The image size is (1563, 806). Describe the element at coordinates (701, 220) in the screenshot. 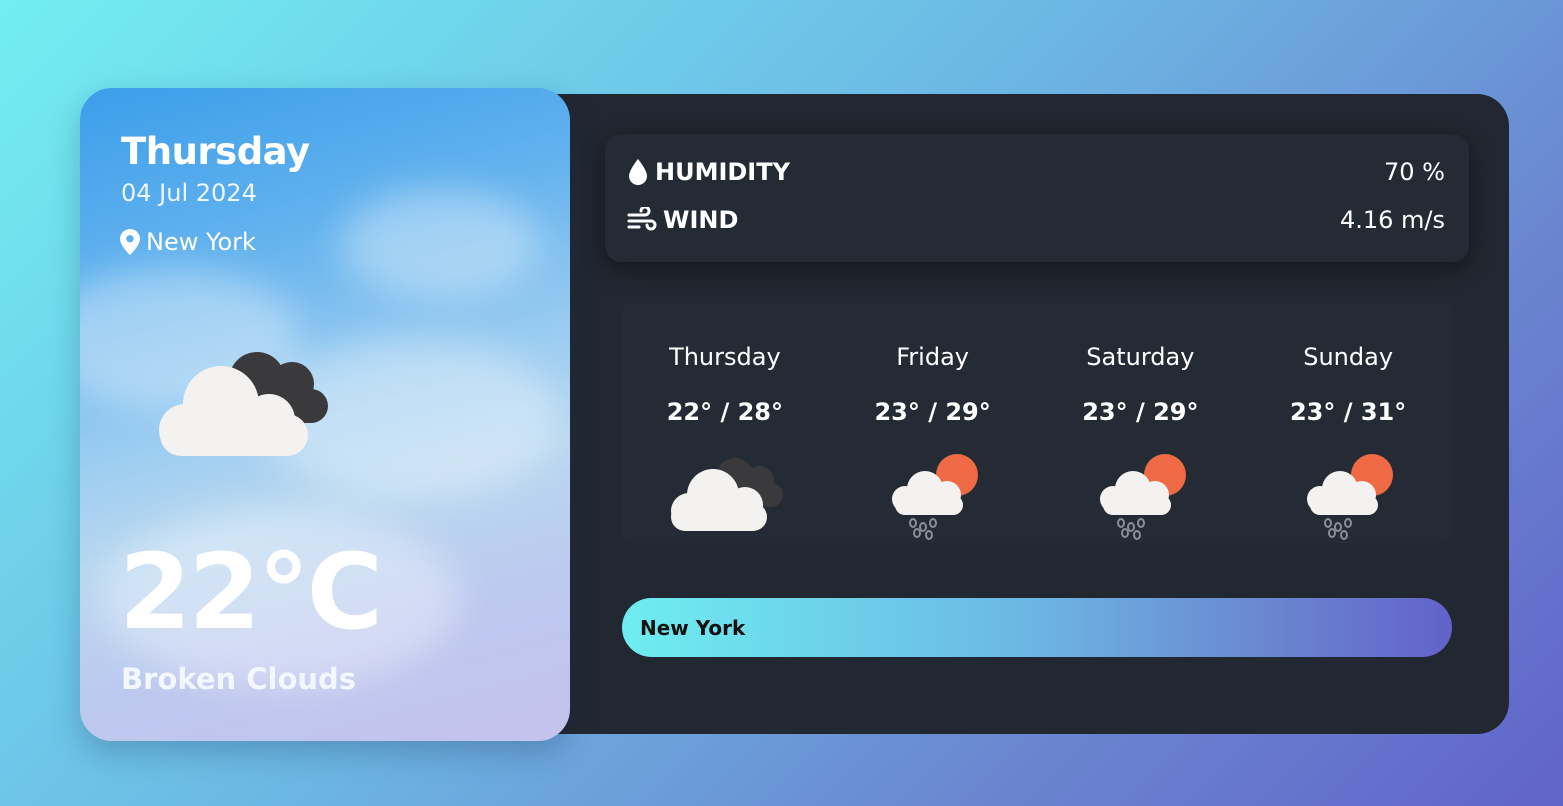

I see `wind-label: WIND` at that location.